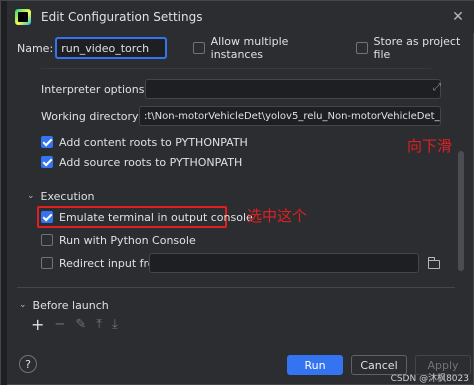 The height and width of the screenshot is (385, 474). I want to click on help-button: ?, so click(28, 364).